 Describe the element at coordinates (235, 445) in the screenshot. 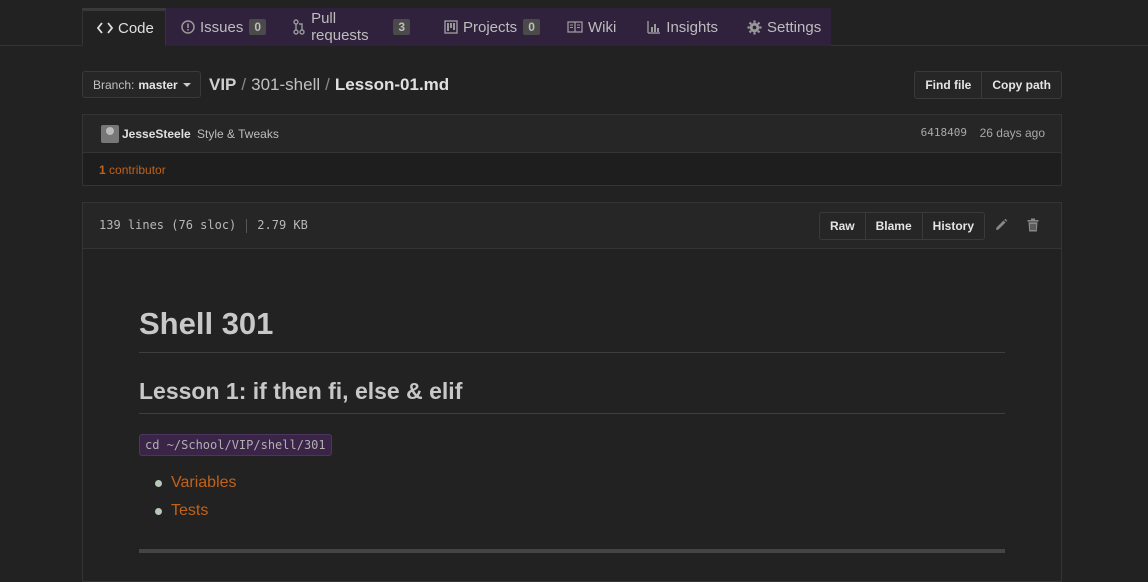

I see `code-snippet: cd ~/School/VIP/shell/301` at that location.